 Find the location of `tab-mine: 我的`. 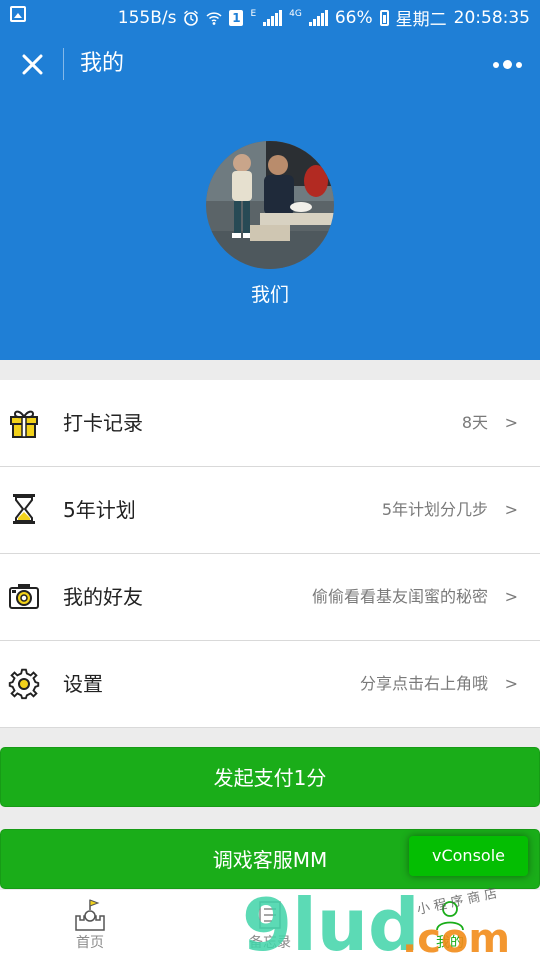

tab-mine: 我的 is located at coordinates (450, 925).